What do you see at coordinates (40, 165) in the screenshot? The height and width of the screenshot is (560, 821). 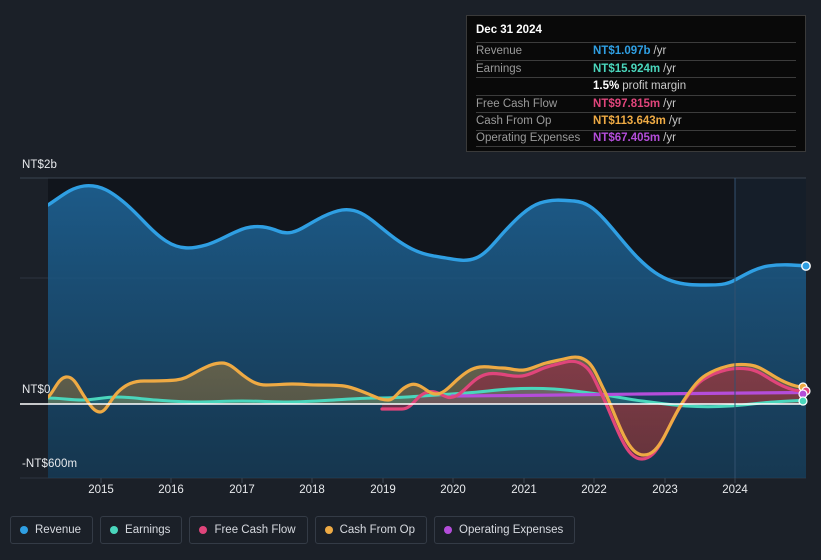 I see `y-axis-label-top: NT$2b` at bounding box center [40, 165].